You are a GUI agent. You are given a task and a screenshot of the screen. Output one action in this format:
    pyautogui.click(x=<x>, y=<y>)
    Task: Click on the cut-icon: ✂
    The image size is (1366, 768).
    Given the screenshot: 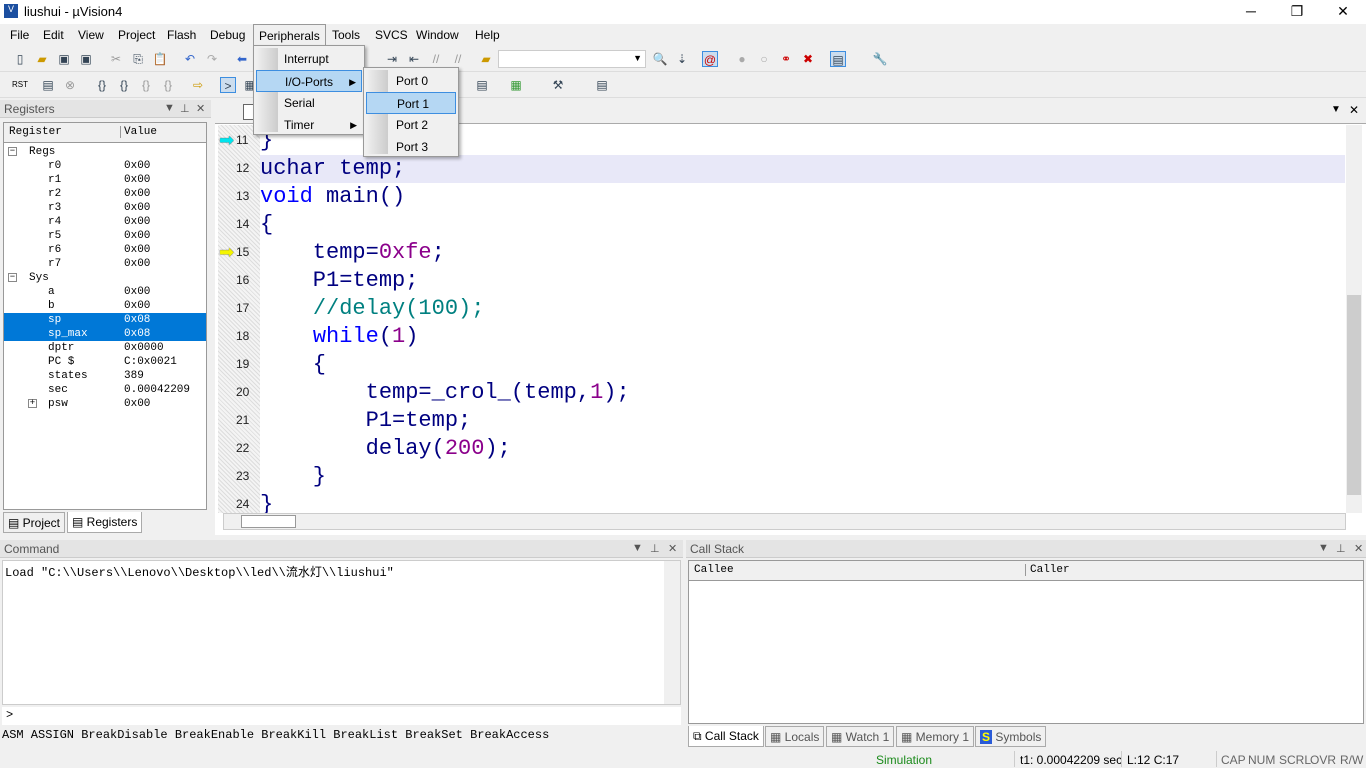 What is the action you would take?
    pyautogui.click(x=116, y=59)
    